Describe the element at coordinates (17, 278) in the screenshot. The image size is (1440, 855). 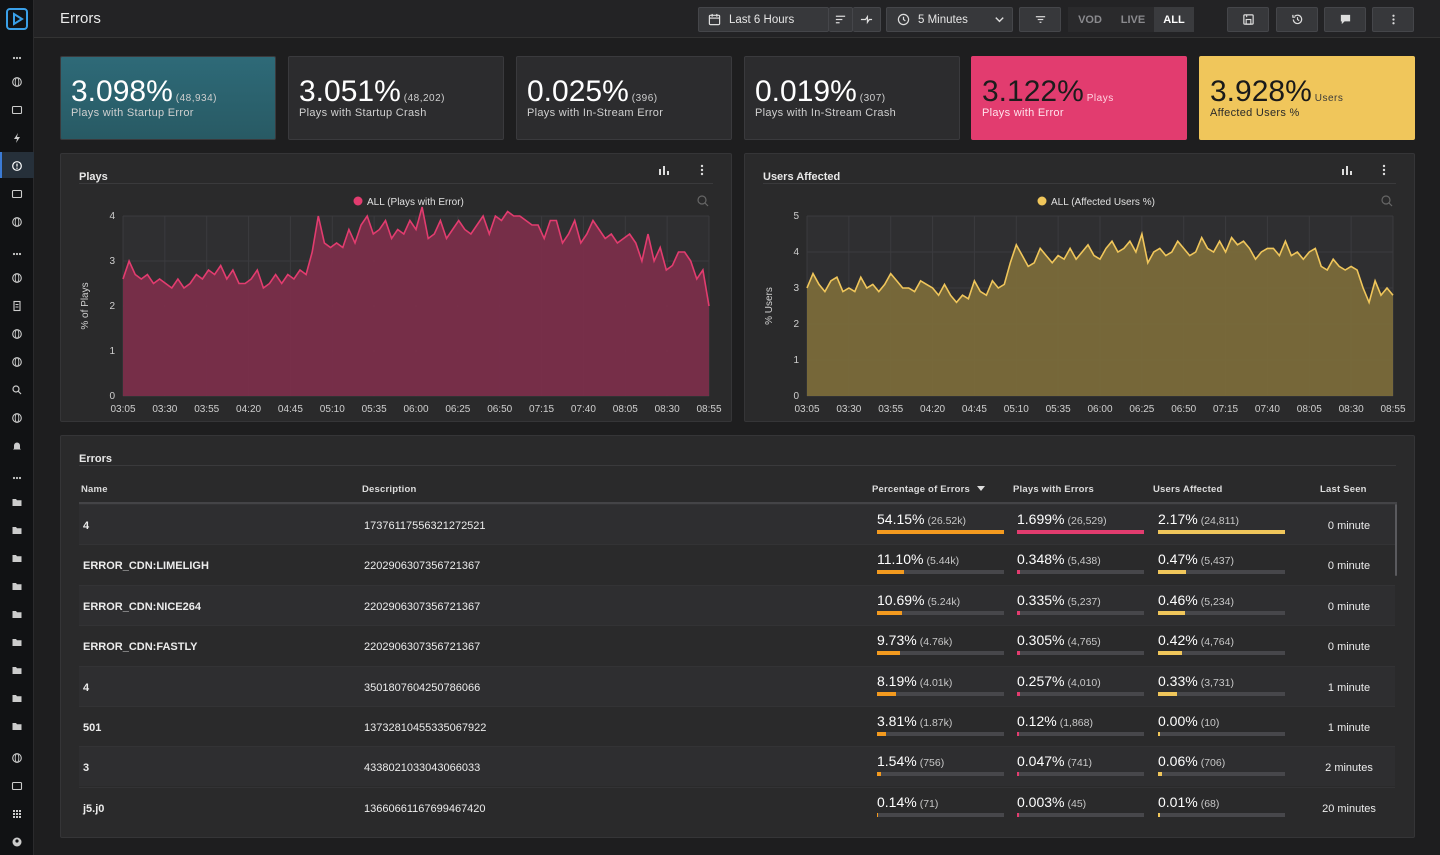
I see `search-circle-icon` at that location.